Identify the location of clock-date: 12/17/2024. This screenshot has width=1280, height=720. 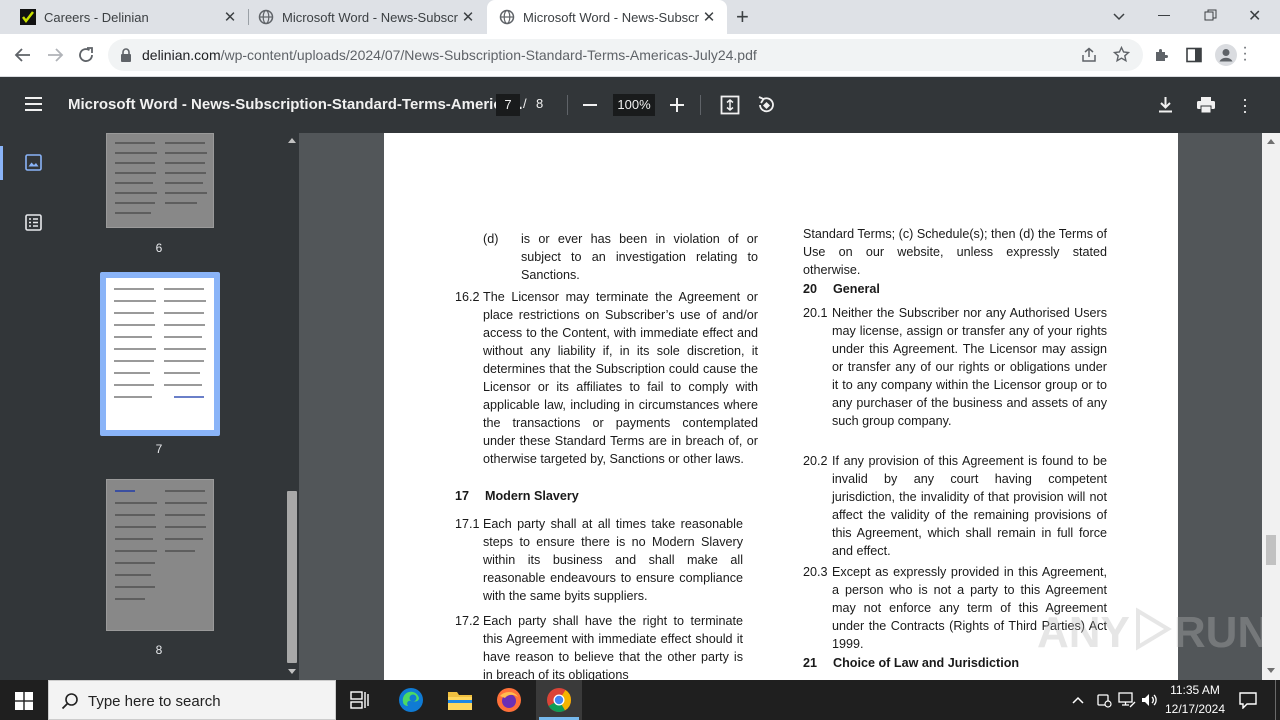
(1195, 709).